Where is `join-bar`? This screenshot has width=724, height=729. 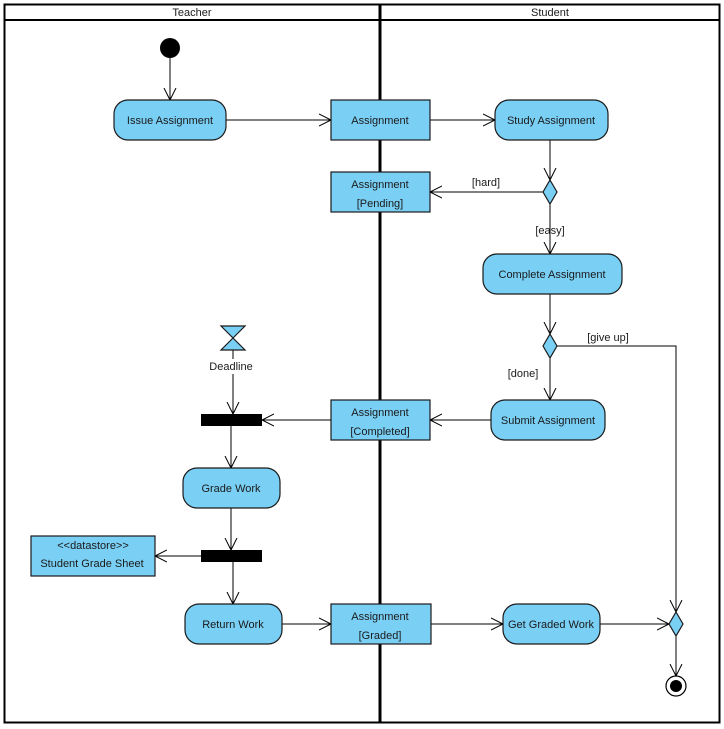
join-bar is located at coordinates (231, 420).